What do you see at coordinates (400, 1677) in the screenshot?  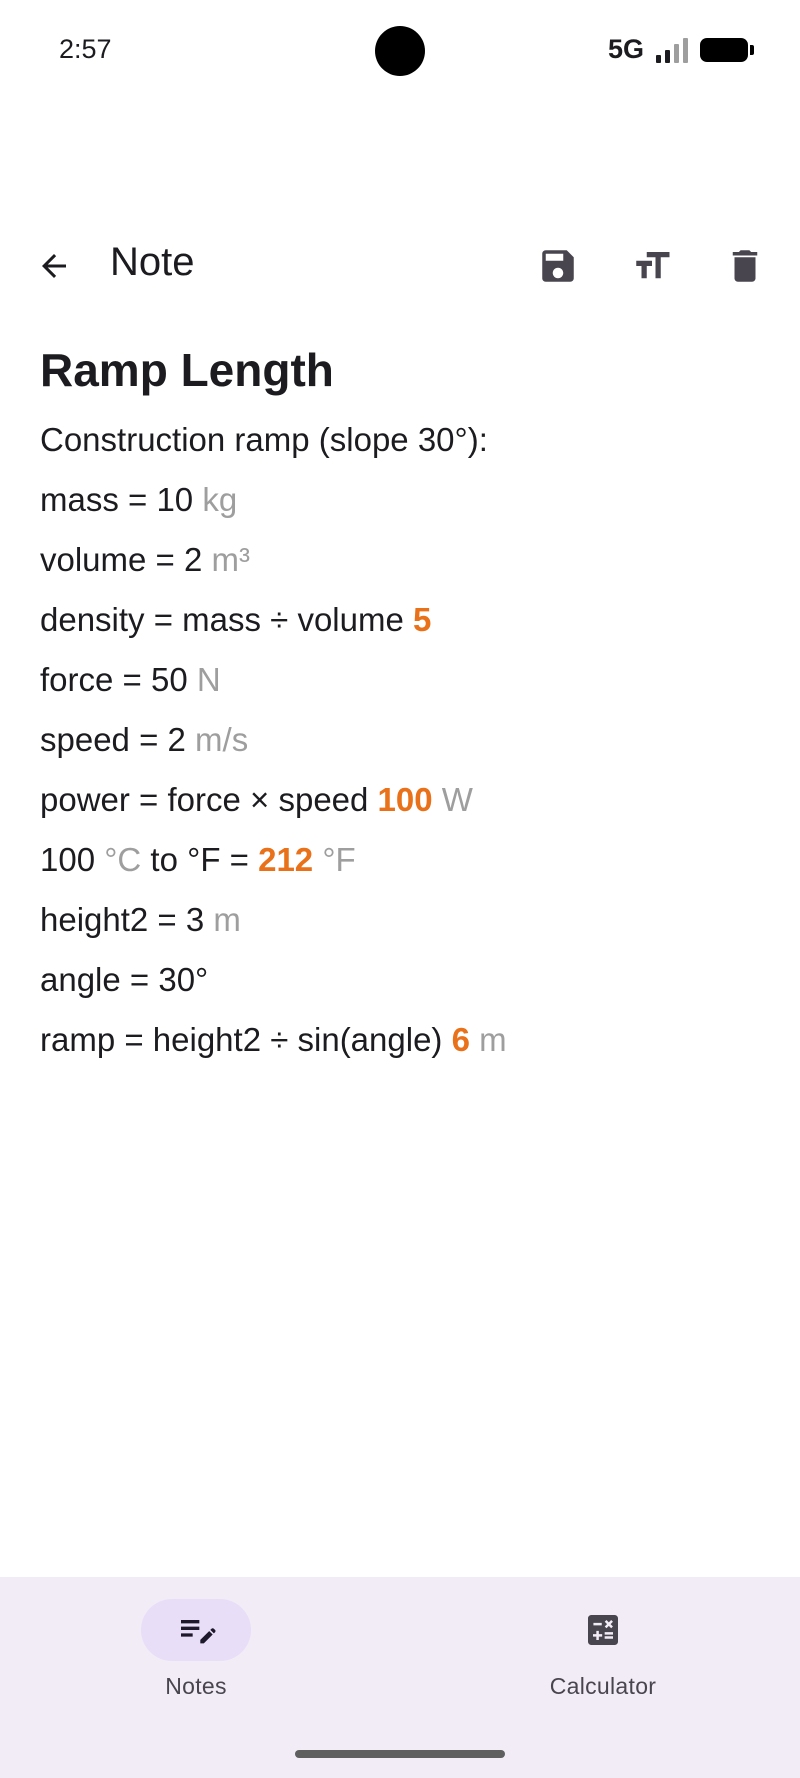 I see `bottom-navigation: Notes Calculator` at bounding box center [400, 1677].